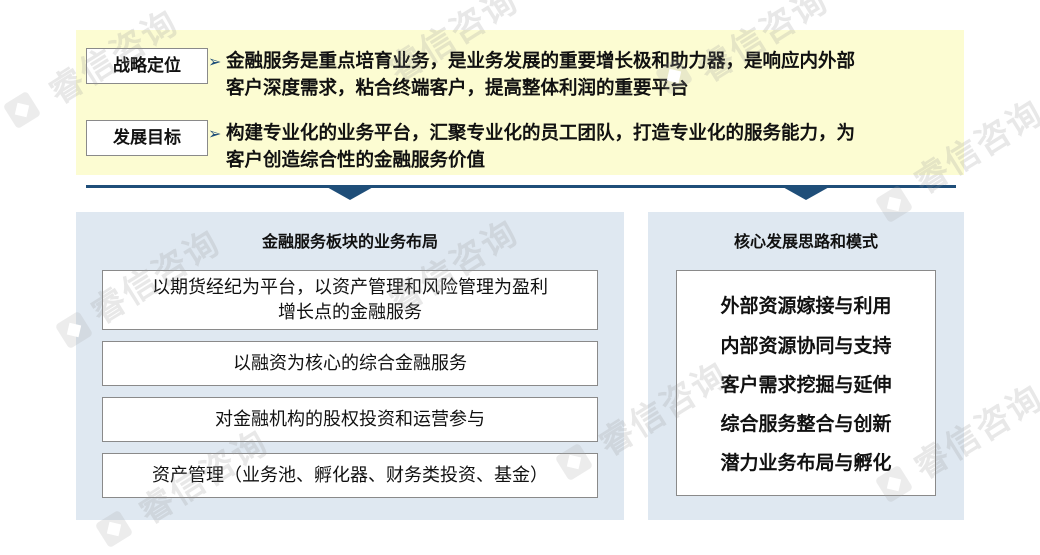  I want to click on goal-line-1: 构建专业化的业务平台，汇聚专业化的员工团队，打造专业化的服务能力，为, so click(541, 133).